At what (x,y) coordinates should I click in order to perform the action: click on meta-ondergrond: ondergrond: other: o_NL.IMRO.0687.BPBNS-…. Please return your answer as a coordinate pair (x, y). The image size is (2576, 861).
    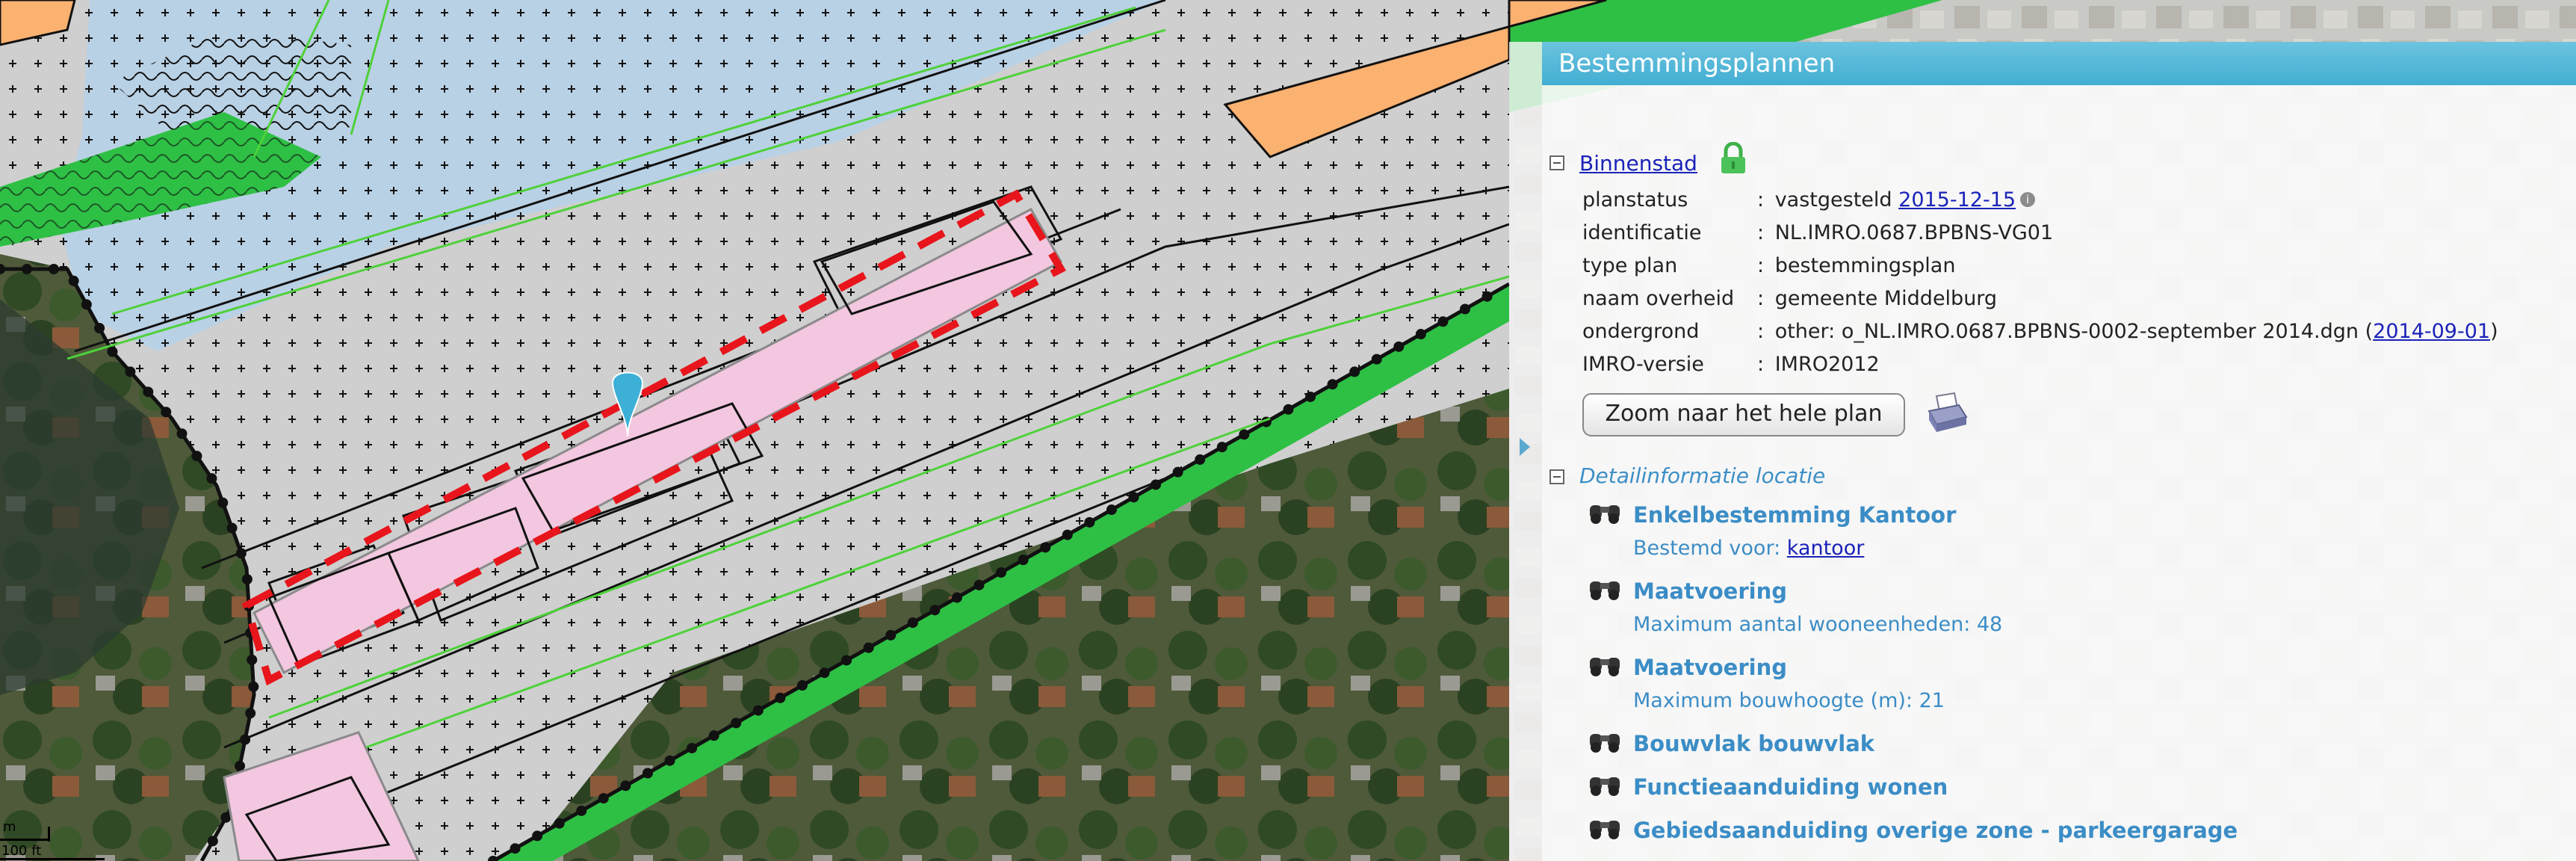
    Looking at the image, I should click on (2040, 332).